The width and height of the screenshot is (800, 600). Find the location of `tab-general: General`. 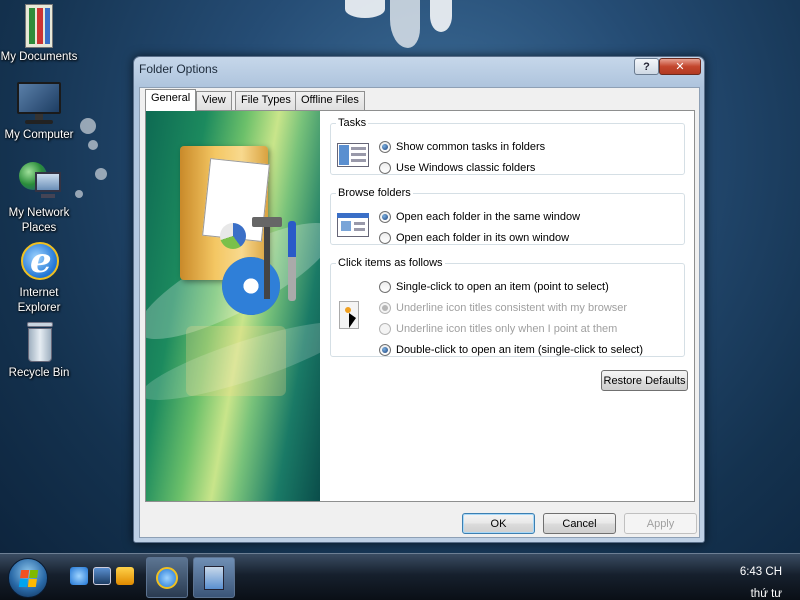

tab-general: General is located at coordinates (171, 100).